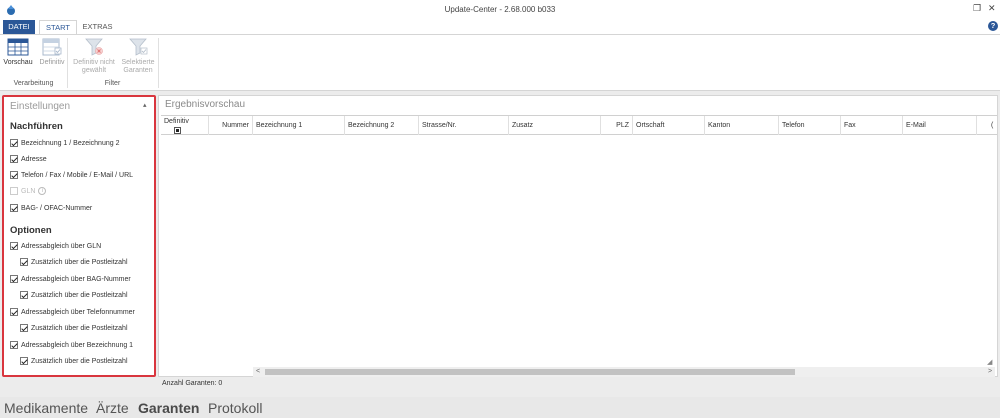 Image resolution: width=1000 pixels, height=418 pixels. What do you see at coordinates (40, 106) in the screenshot?
I see `settings-title: Einstellungen` at bounding box center [40, 106].